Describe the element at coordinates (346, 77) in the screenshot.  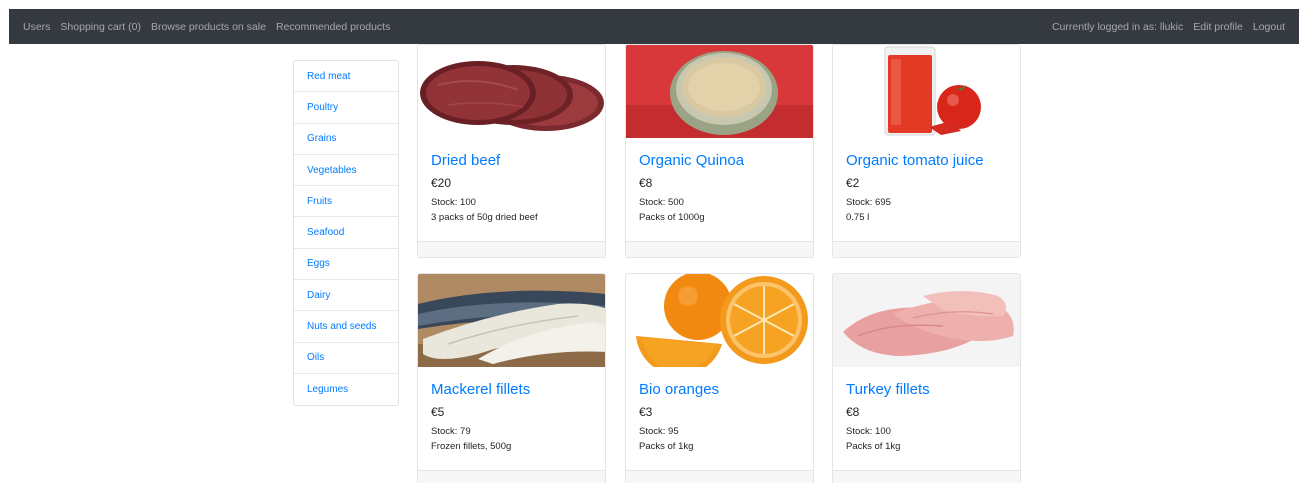
I see `category-red-meat: Red meat` at that location.